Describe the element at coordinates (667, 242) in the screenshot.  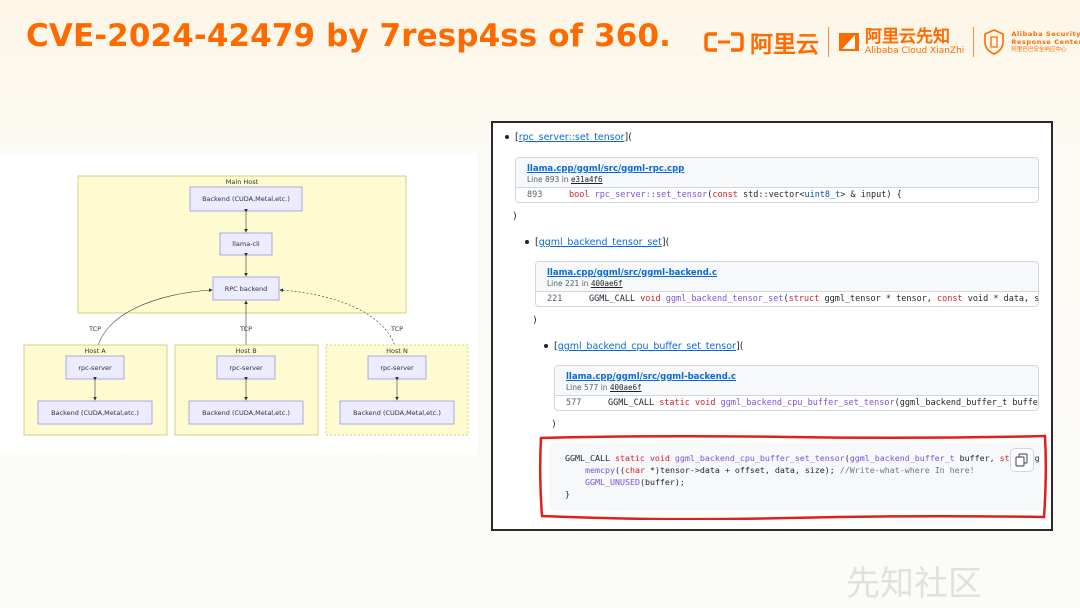
I see `item-2-suffix: (` at that location.